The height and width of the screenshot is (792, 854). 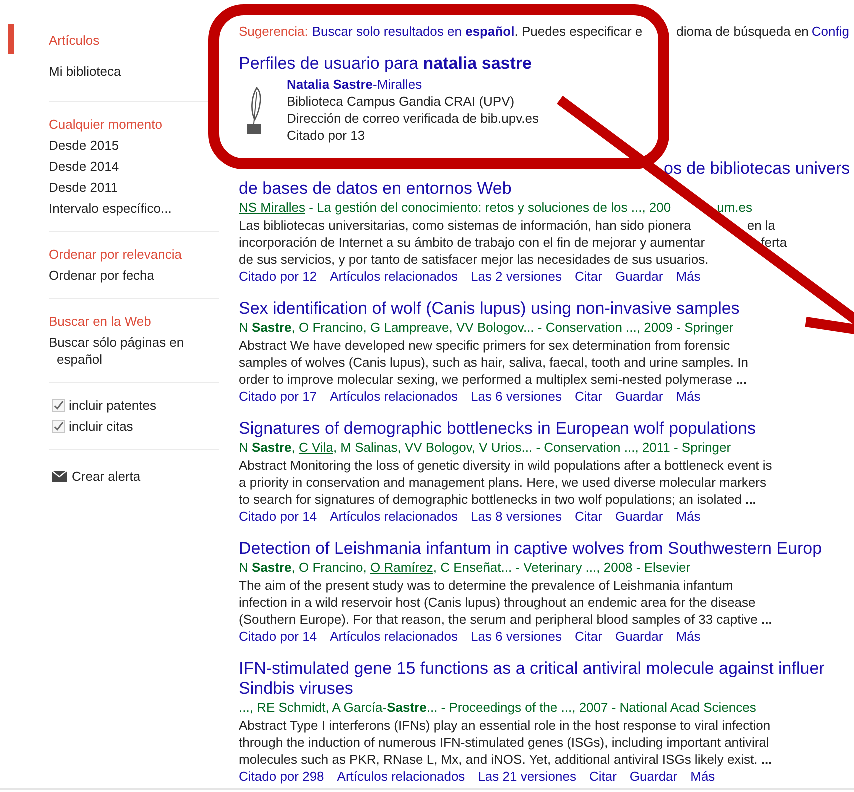 What do you see at coordinates (735, 208) in the screenshot?
I see `result-source: um.es` at bounding box center [735, 208].